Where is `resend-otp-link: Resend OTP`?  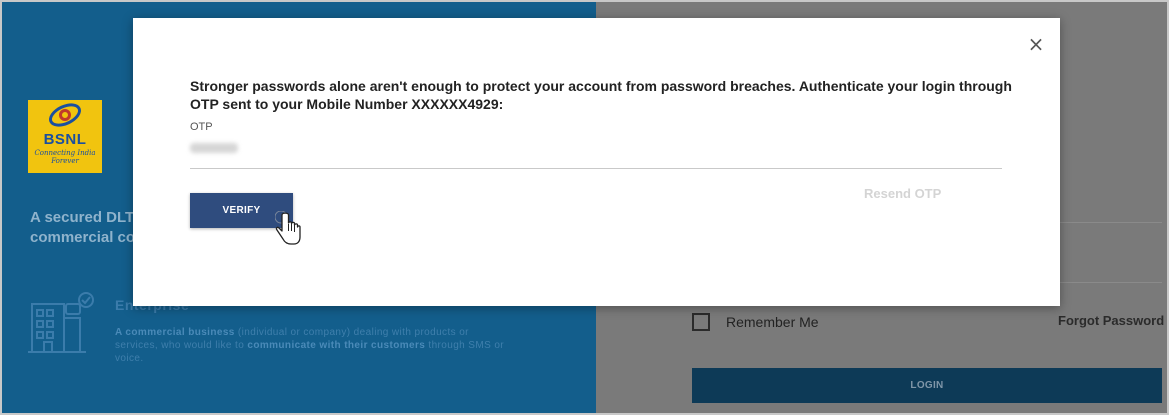 resend-otp-link: Resend OTP is located at coordinates (902, 193).